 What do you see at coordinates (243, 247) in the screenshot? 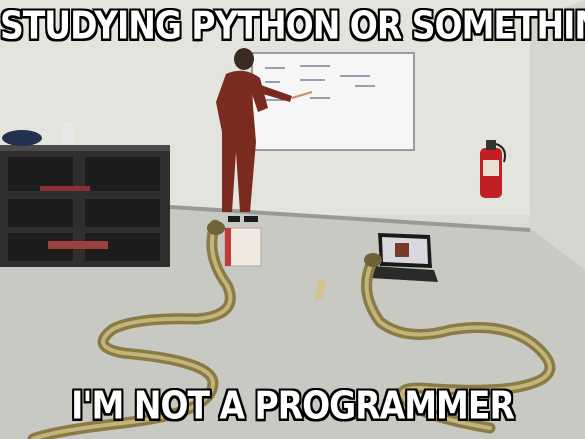
I see `book-stack` at bounding box center [243, 247].